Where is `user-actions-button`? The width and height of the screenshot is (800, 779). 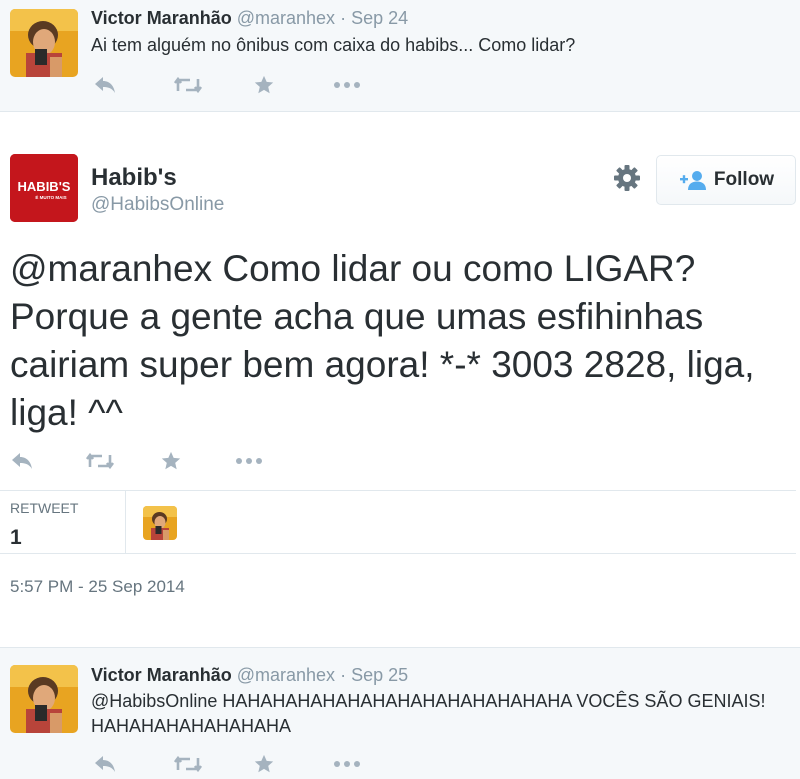
user-actions-button is located at coordinates (627, 178).